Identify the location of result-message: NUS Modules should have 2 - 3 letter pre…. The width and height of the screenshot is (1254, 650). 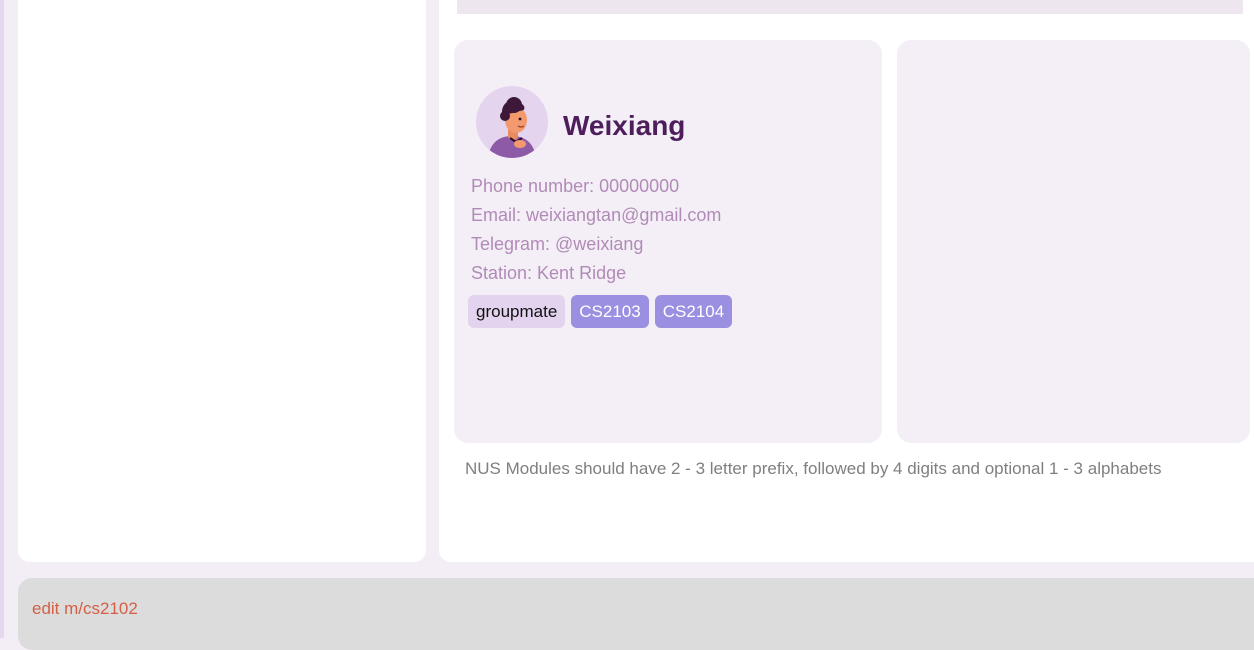
(813, 468).